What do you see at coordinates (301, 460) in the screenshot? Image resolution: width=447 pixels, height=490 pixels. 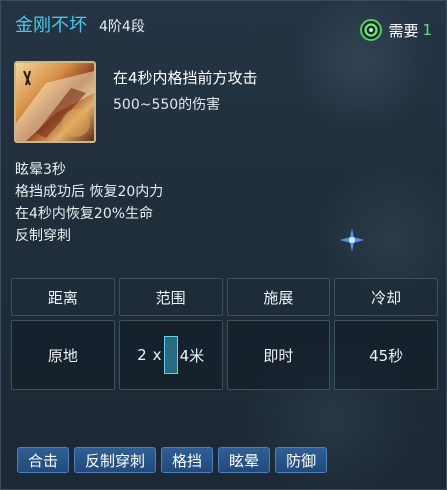 I see `tag-defense: 防御` at bounding box center [301, 460].